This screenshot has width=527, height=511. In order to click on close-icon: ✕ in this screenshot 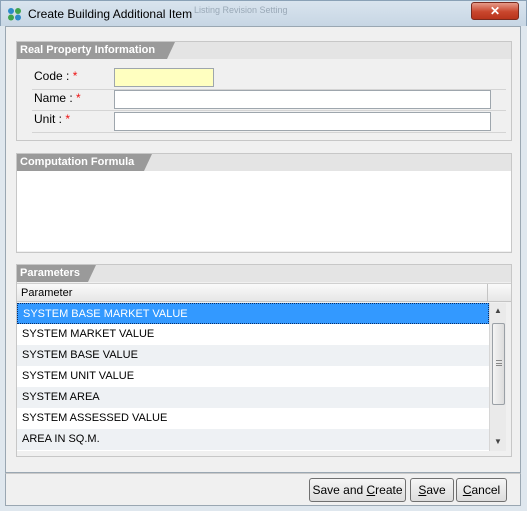, I will do `click(495, 11)`.